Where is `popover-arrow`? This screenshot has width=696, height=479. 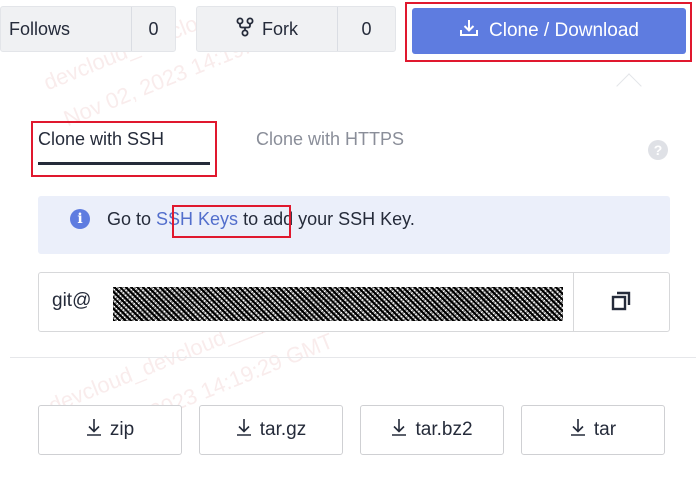 popover-arrow is located at coordinates (629, 86).